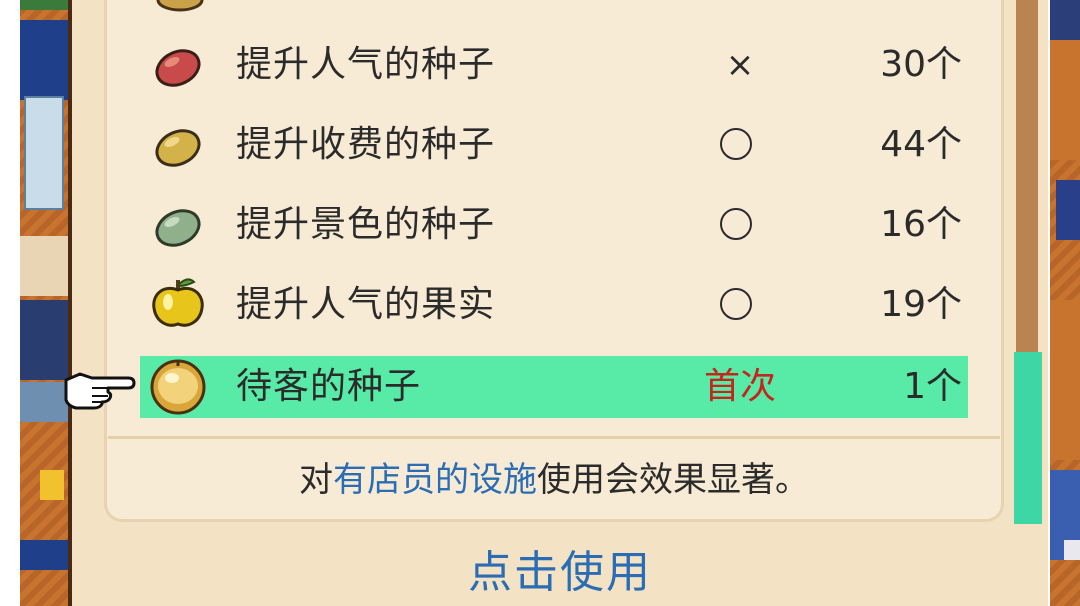 The width and height of the screenshot is (1080, 606). What do you see at coordinates (554, 387) in the screenshot?
I see `list-item-selected: 待客的种子 首次 1个` at bounding box center [554, 387].